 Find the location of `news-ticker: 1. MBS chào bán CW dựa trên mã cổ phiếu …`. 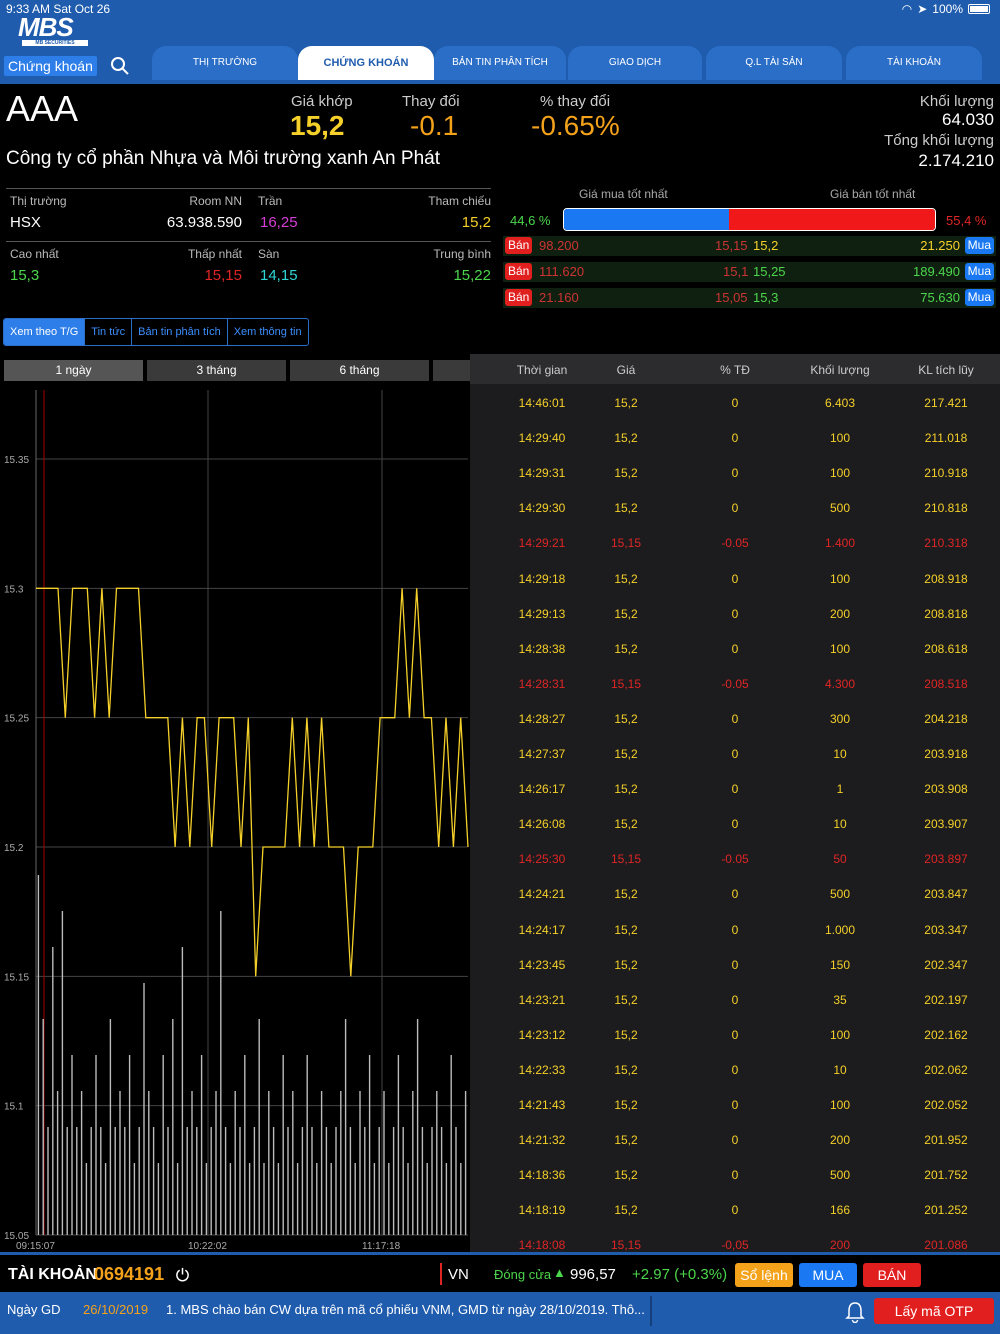

news-ticker: 1. MBS chào bán CW dựa trên mã cổ phiếu … is located at coordinates (406, 1309).